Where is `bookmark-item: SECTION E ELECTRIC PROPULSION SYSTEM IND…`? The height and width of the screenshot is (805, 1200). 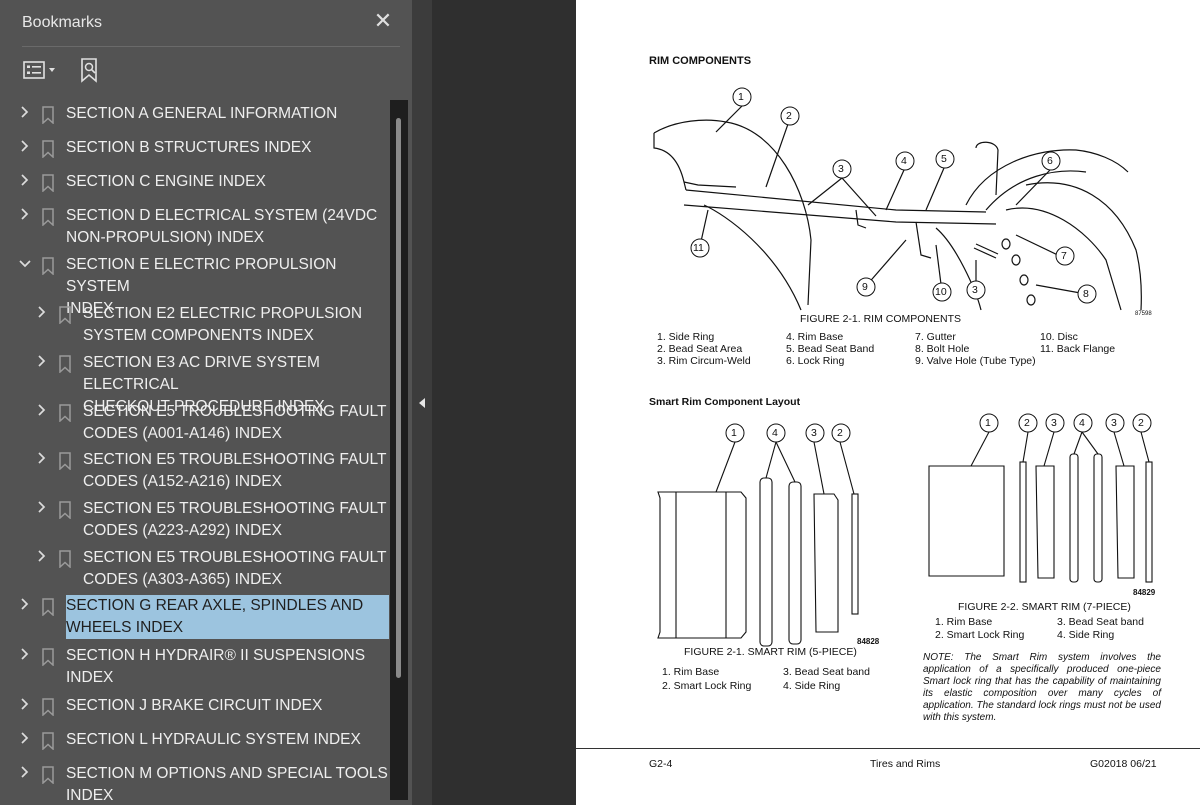
bookmark-item: SECTION E ELECTRIC PROPULSION SYSTEM IND… is located at coordinates (199, 284).